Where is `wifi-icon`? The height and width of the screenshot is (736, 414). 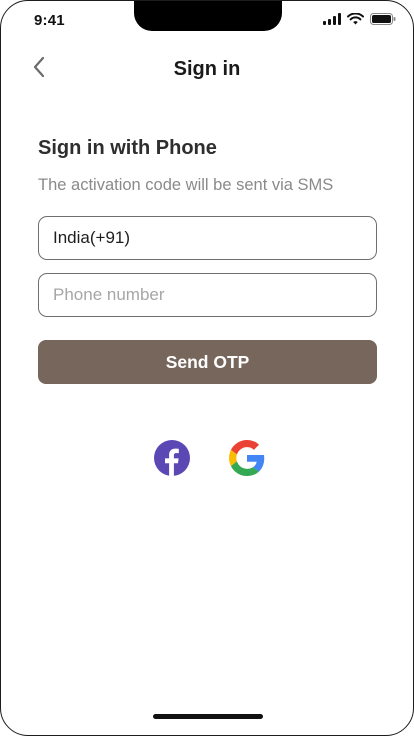 wifi-icon is located at coordinates (355, 19).